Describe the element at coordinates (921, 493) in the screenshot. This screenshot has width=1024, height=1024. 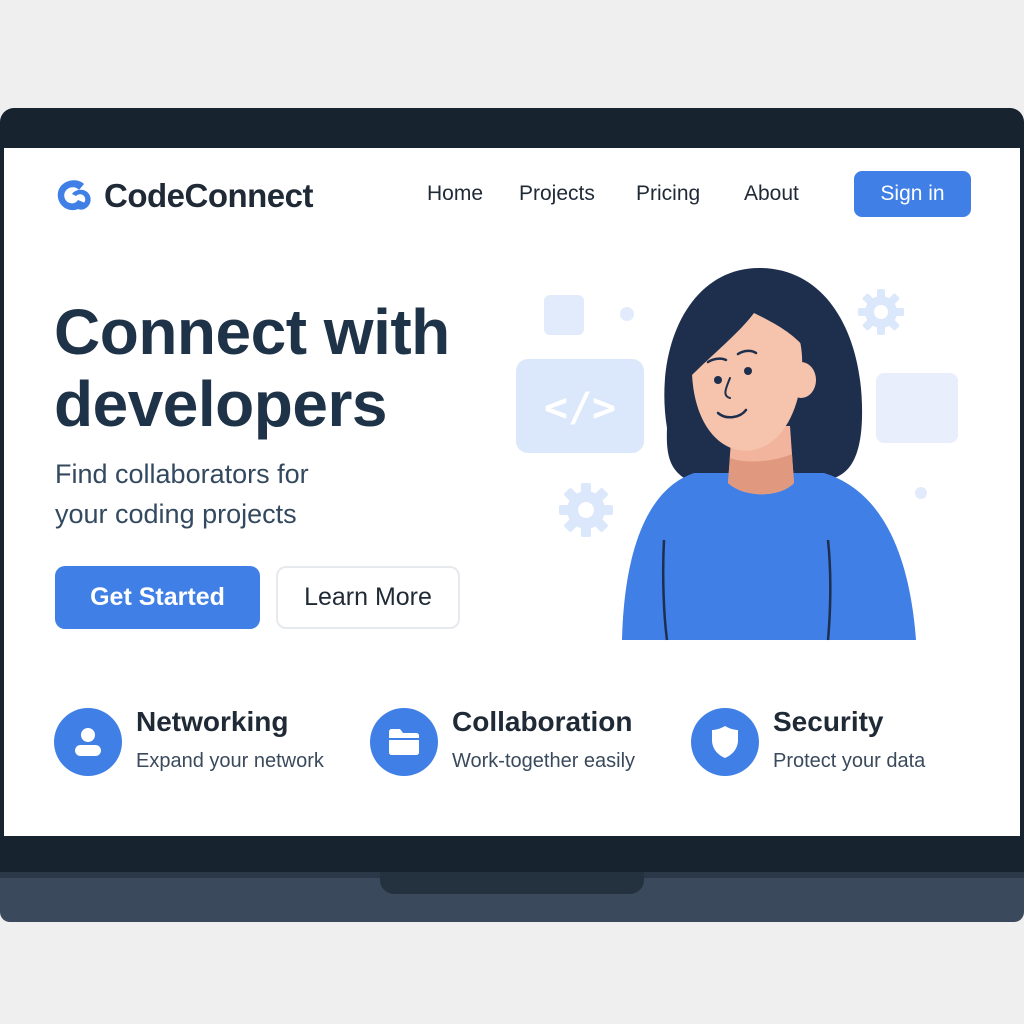
I see `deco-dot-right` at that location.